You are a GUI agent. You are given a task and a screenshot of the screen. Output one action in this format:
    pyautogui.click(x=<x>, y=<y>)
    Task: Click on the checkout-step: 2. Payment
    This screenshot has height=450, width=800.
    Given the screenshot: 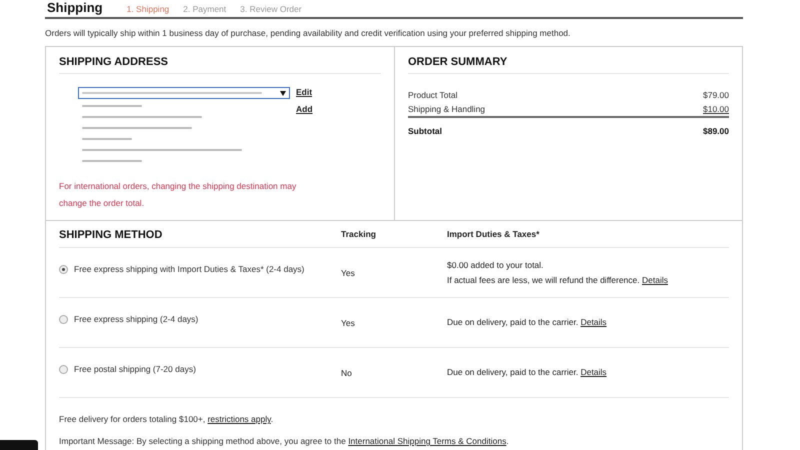 What is the action you would take?
    pyautogui.click(x=204, y=9)
    